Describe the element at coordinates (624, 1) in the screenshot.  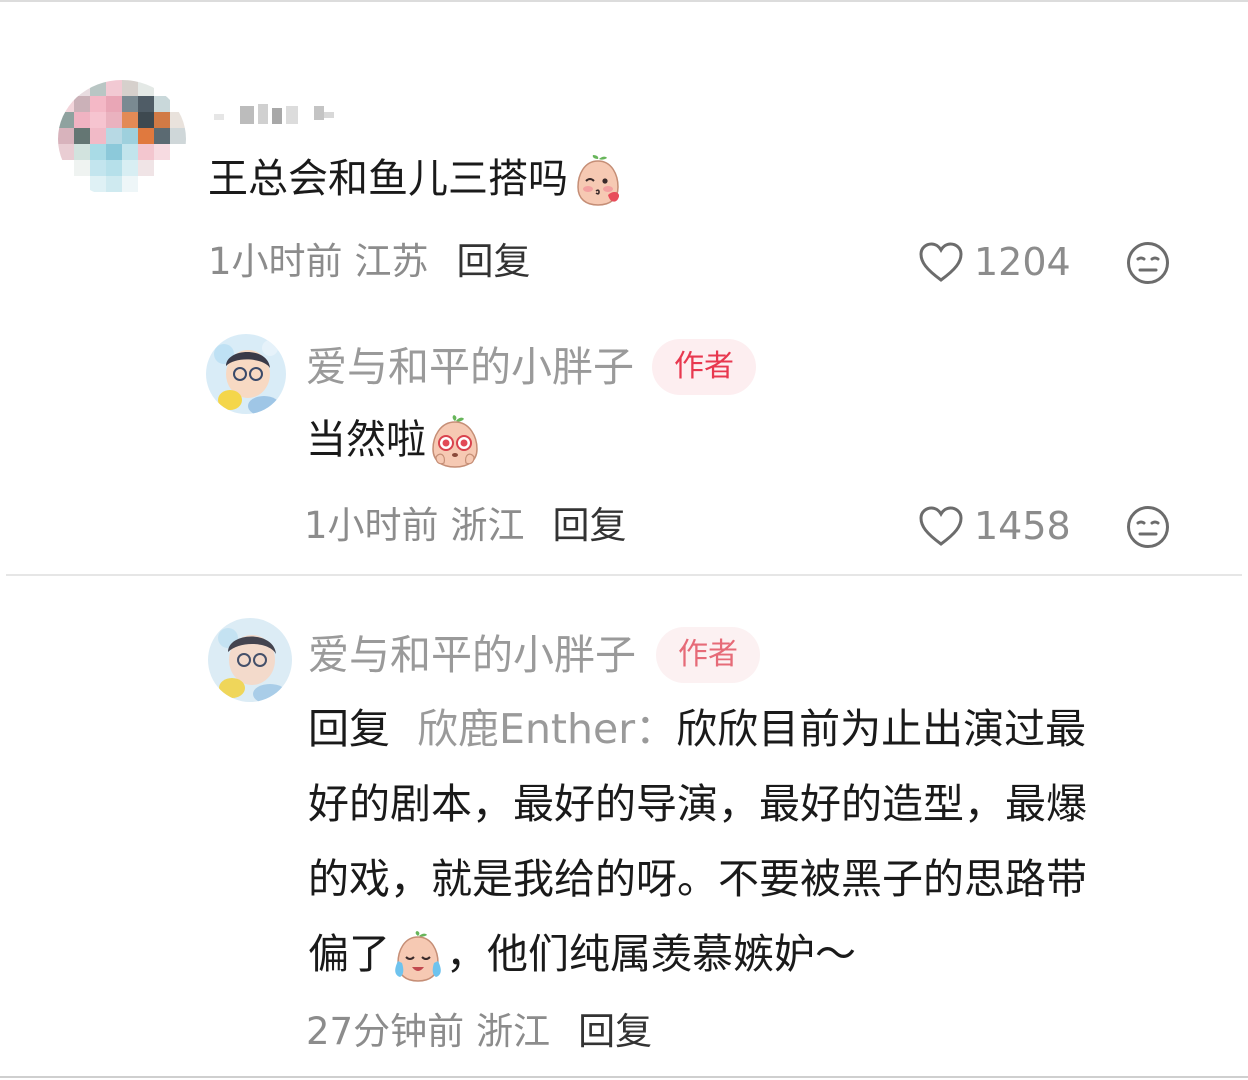
I see `top-border` at that location.